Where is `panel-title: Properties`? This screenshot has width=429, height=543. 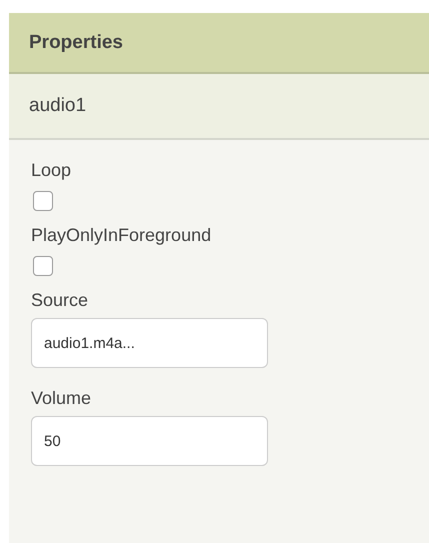
panel-title: Properties is located at coordinates (76, 43).